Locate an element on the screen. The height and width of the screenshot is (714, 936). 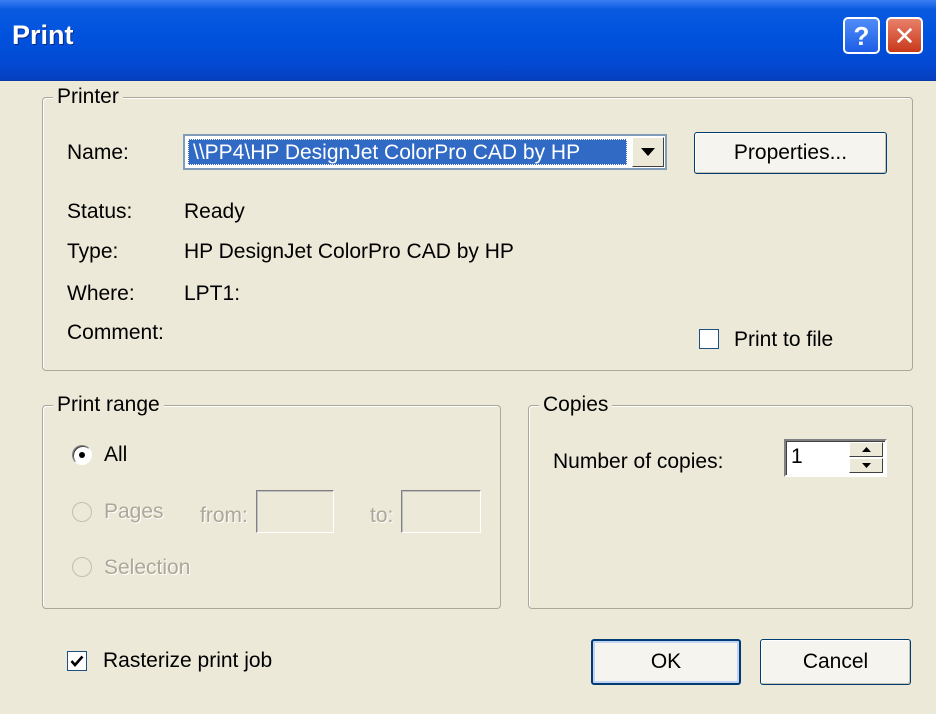
help-button: ? is located at coordinates (861, 35).